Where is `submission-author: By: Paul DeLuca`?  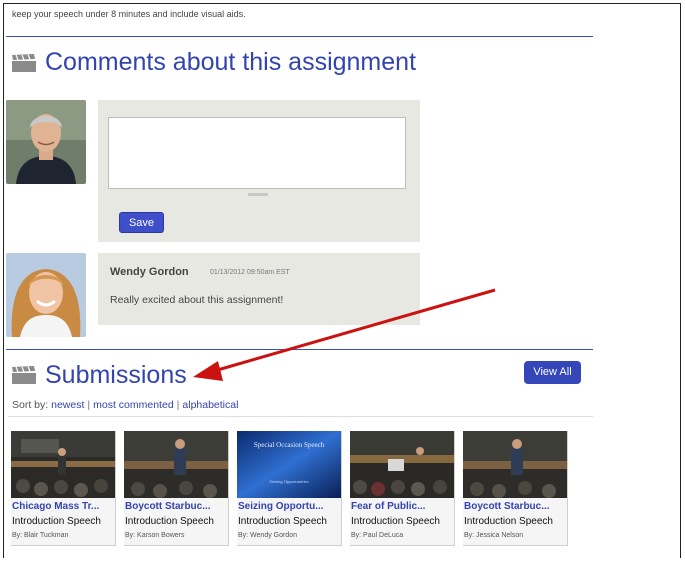 submission-author: By: Paul DeLuca is located at coordinates (377, 535).